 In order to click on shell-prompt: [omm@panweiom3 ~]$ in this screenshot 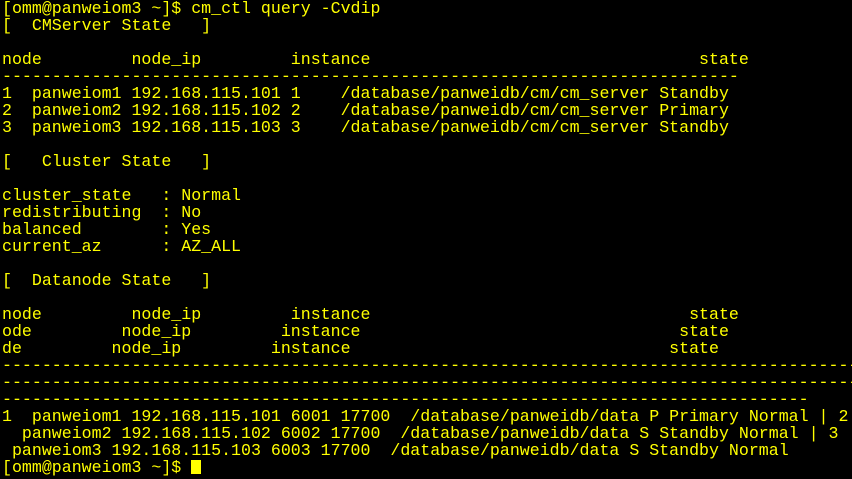, I will do `click(102, 467)`.